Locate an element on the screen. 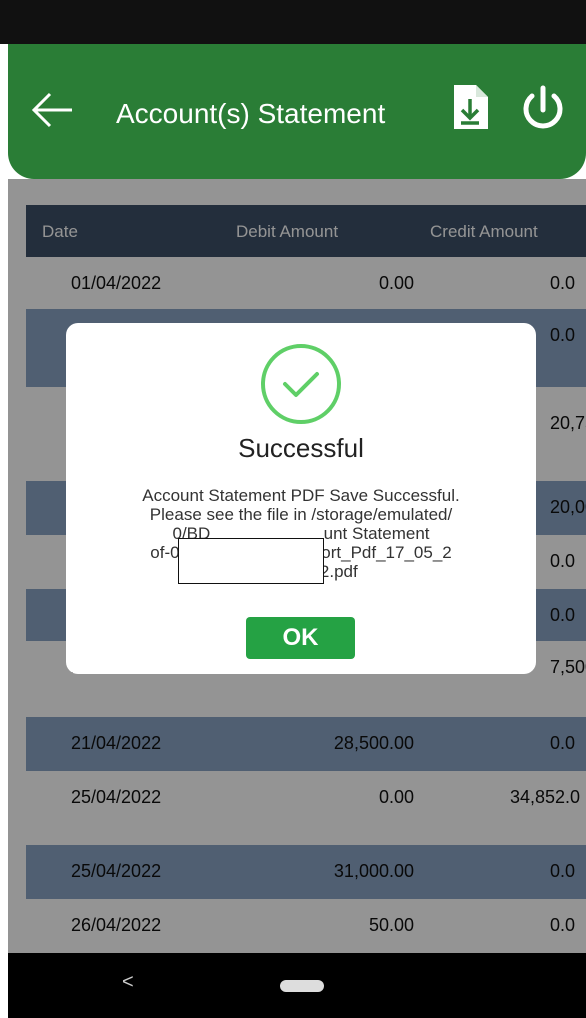 This screenshot has height=1018, width=586. nav-home-pill-icon is located at coordinates (302, 986).